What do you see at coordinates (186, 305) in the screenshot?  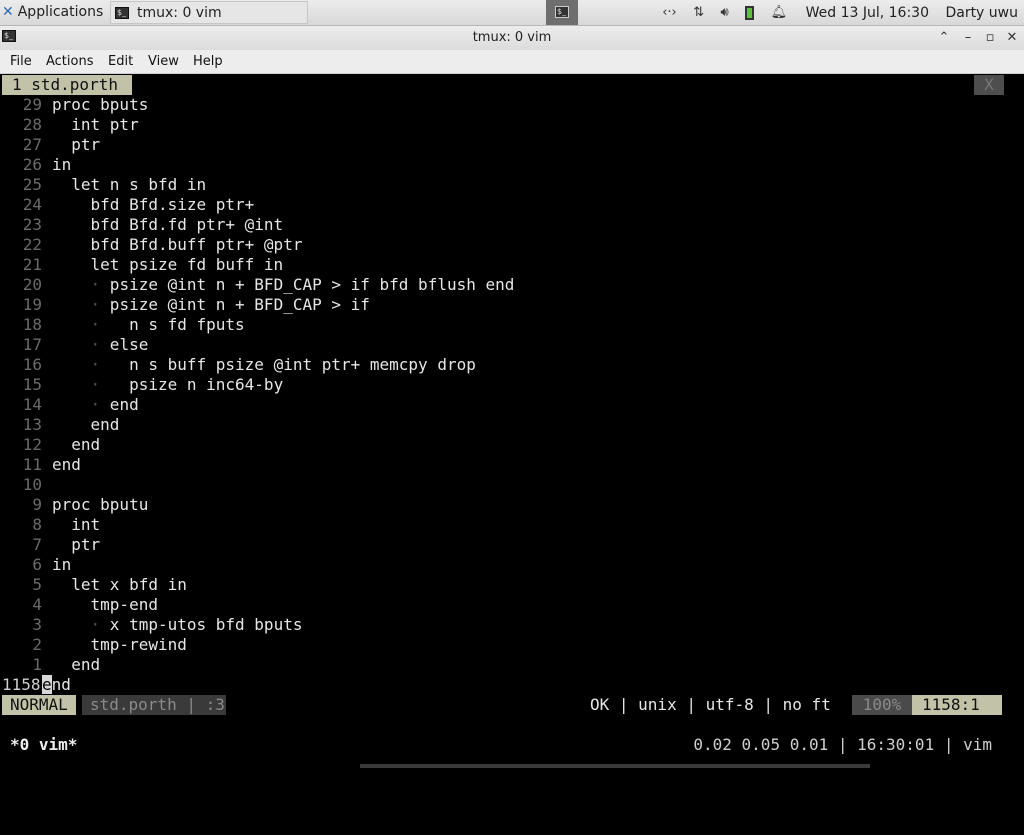 I see `code-line: 19 · psize @int n + BFD_CAP > if` at bounding box center [186, 305].